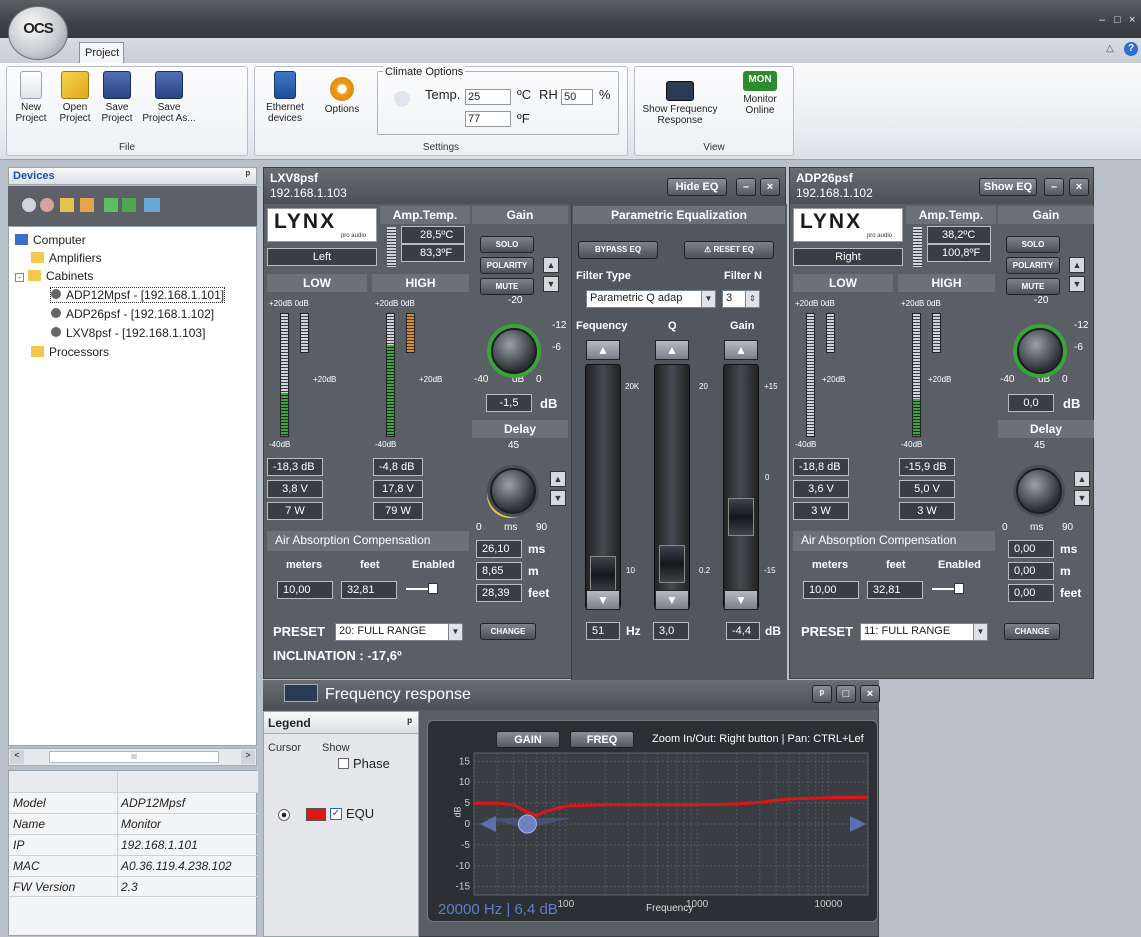 The width and height of the screenshot is (1141, 937). Describe the element at coordinates (101, 52) in the screenshot. I see `tab-project: Project` at that location.